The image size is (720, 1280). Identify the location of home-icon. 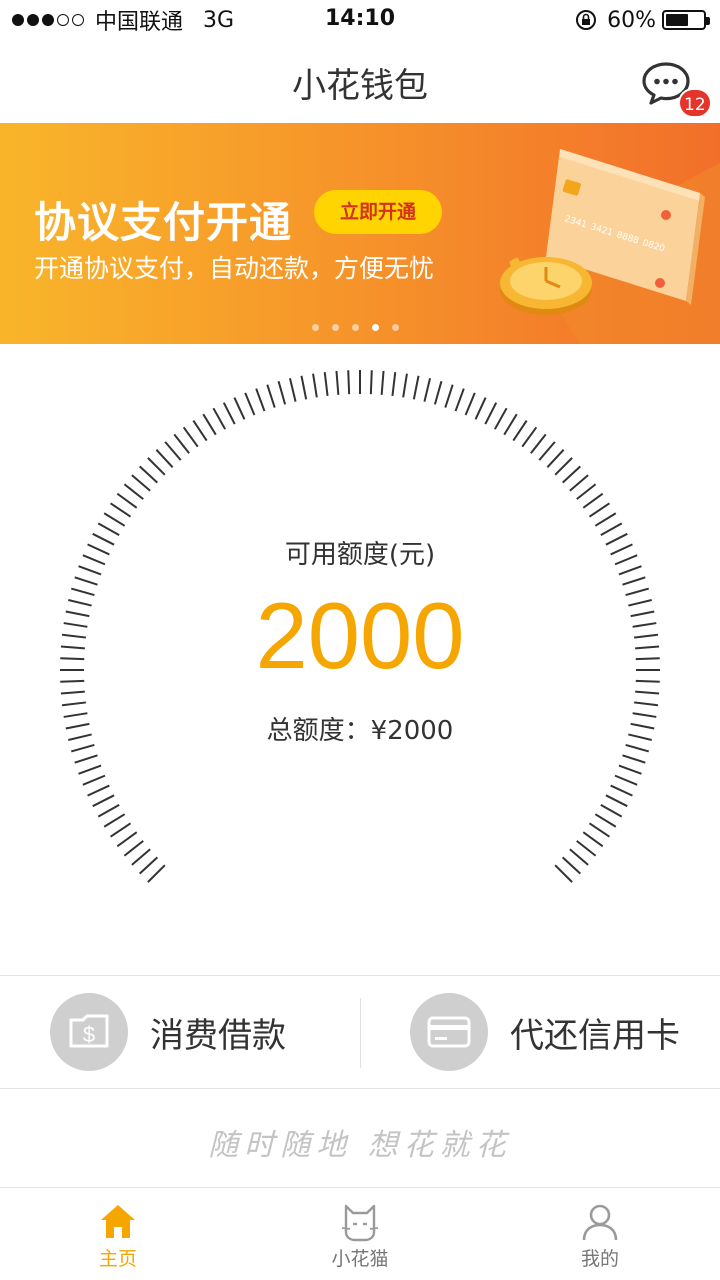
(118, 1221).